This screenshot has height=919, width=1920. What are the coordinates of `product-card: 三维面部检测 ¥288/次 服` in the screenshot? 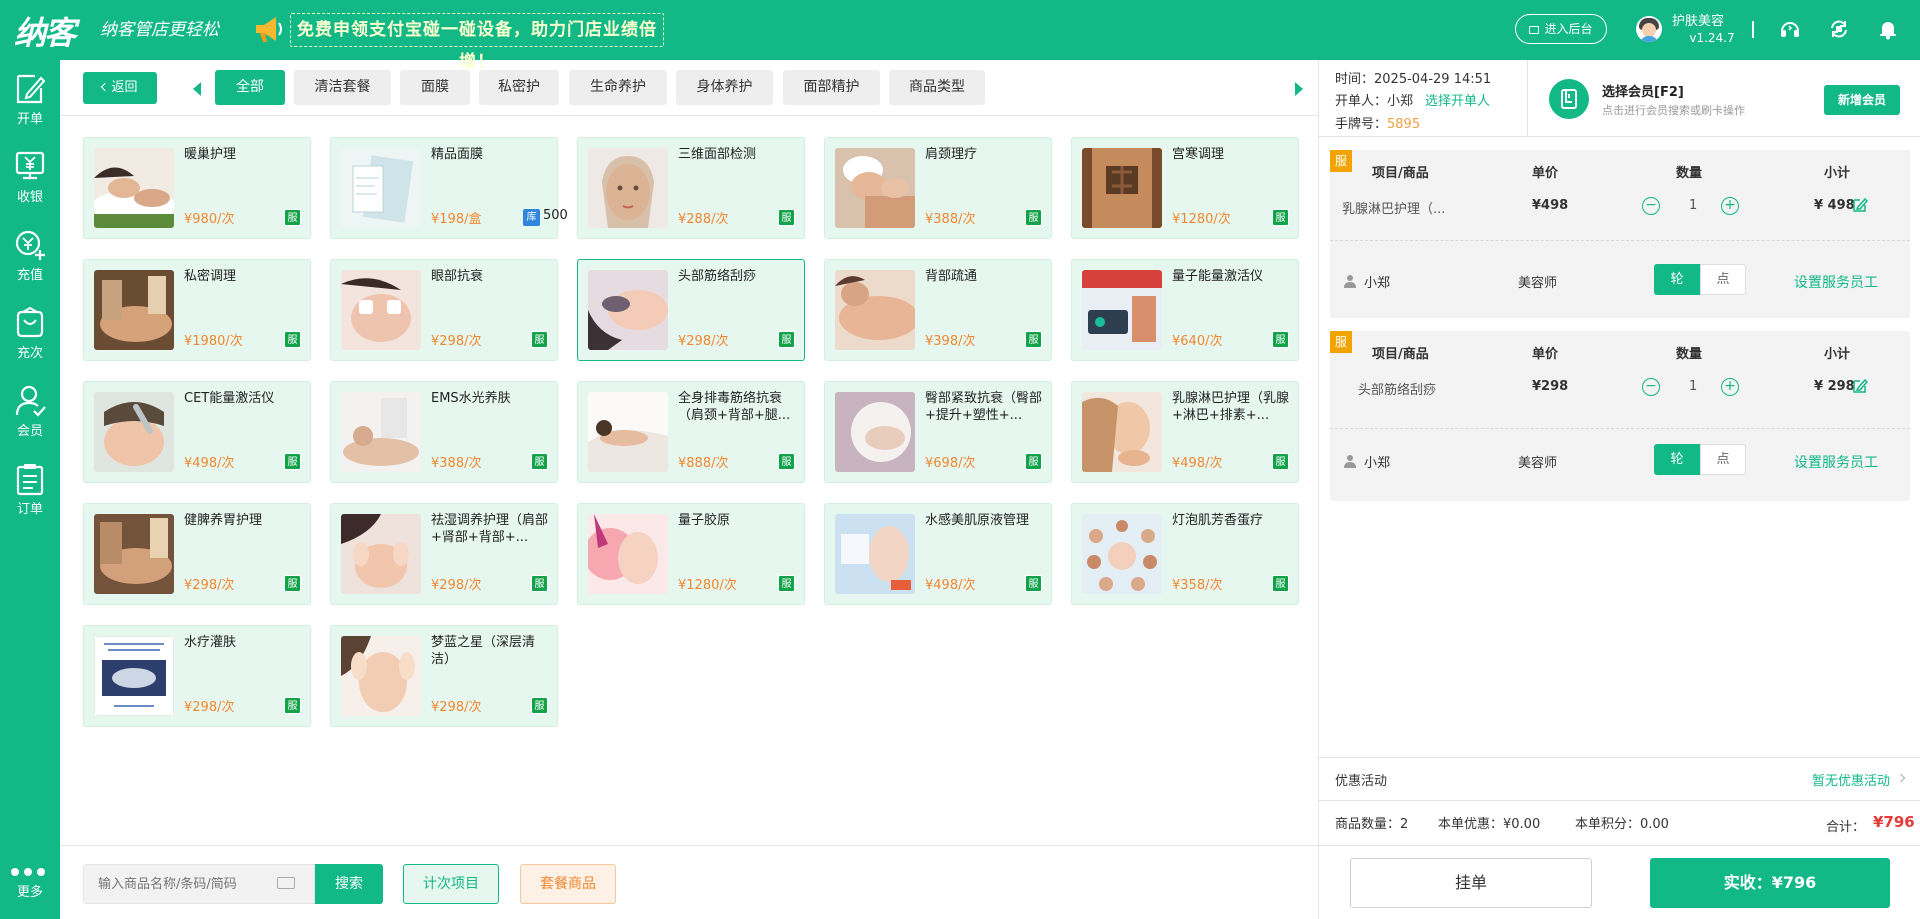 It's located at (691, 188).